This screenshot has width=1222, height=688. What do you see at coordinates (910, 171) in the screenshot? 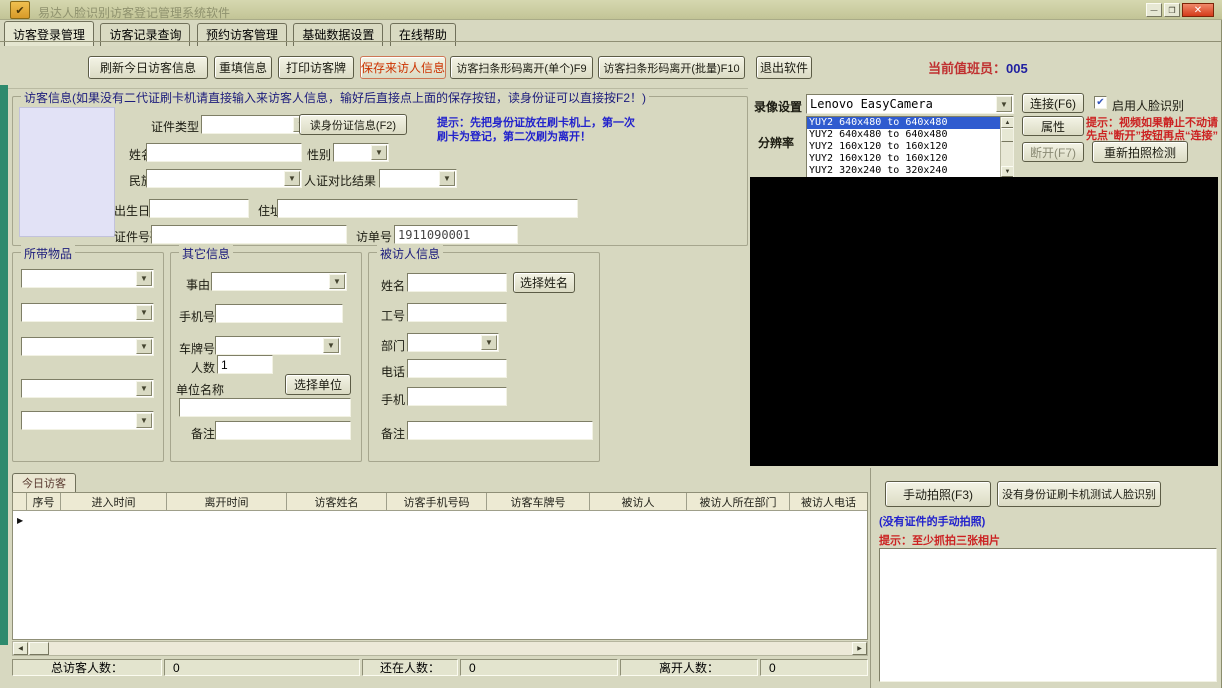
I see `resolution-option: YUY2 320x240 to 320x240` at bounding box center [910, 171].